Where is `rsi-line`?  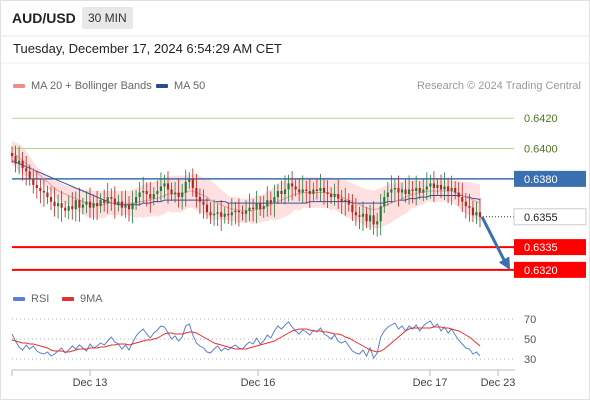 rsi-line is located at coordinates (246, 340).